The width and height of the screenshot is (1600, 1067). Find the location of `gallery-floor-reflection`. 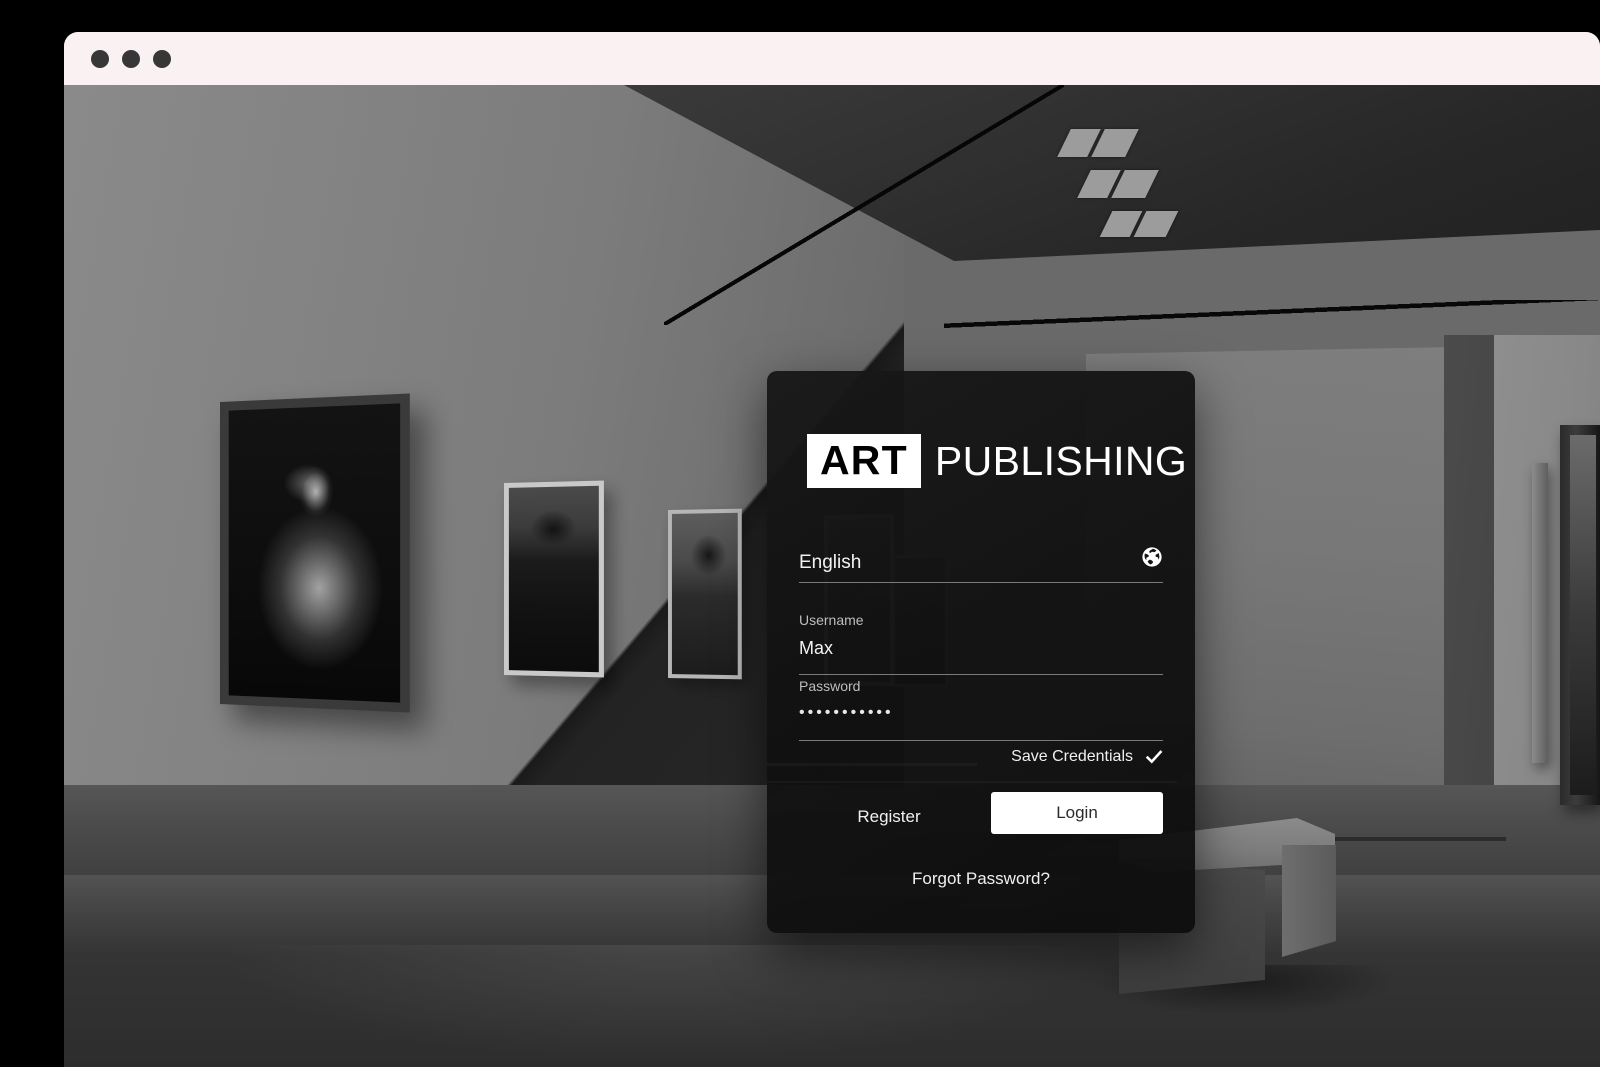

gallery-floor-reflection is located at coordinates (664, 1005).